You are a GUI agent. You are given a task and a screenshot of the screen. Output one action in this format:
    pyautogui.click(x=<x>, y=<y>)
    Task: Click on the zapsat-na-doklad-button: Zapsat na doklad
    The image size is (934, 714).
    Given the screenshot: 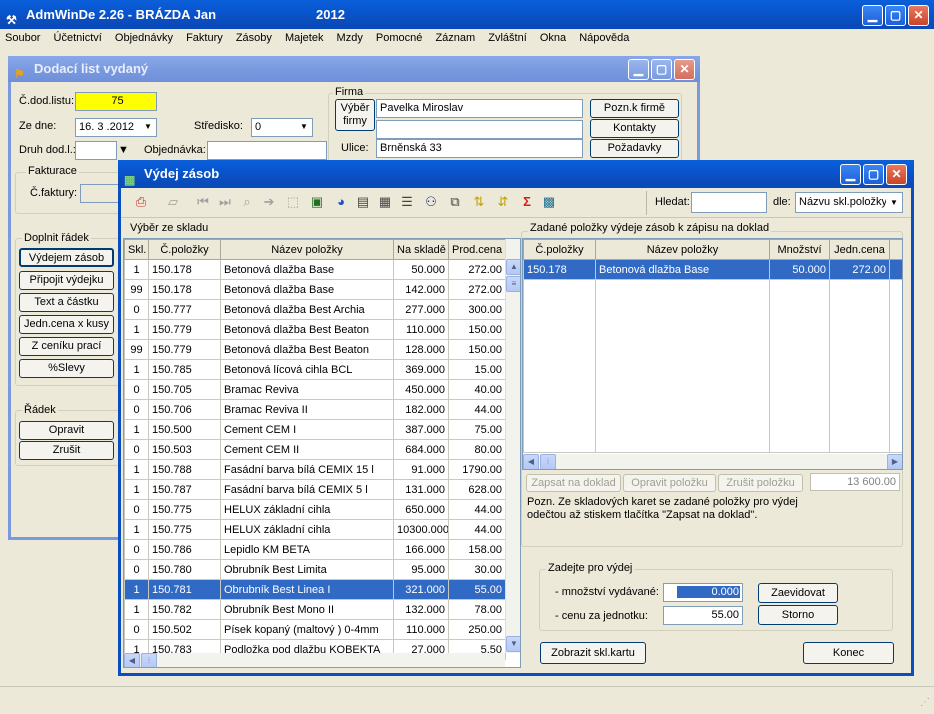 What is the action you would take?
    pyautogui.click(x=573, y=483)
    